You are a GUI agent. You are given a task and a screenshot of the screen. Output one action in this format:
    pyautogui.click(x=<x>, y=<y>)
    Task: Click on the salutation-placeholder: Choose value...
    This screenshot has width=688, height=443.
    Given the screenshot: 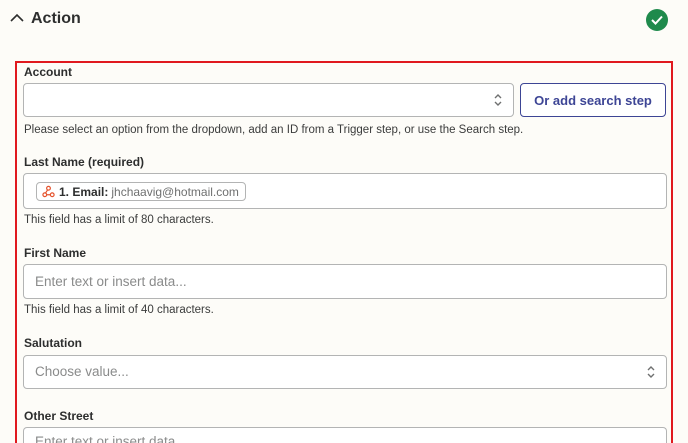 What is the action you would take?
    pyautogui.click(x=82, y=371)
    